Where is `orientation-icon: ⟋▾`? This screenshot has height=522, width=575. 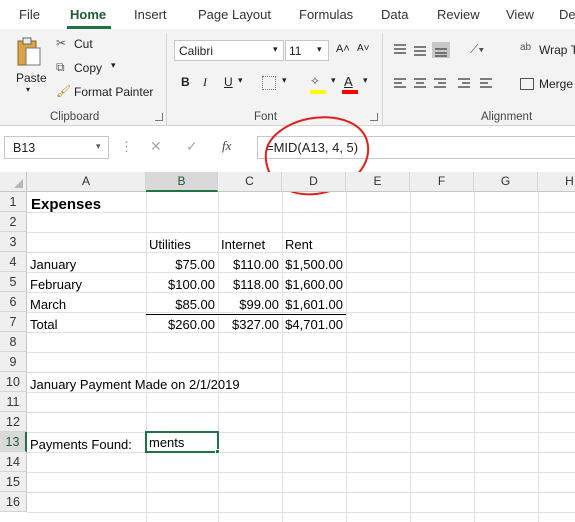
orientation-icon: ⟋▾ is located at coordinates (477, 49).